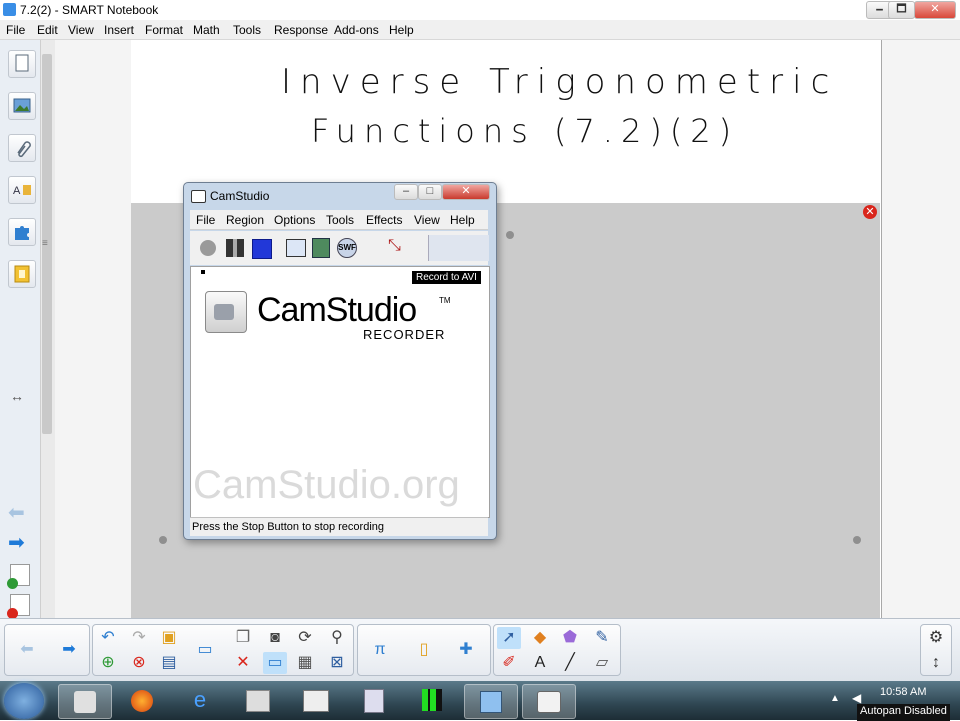  Describe the element at coordinates (462, 220) in the screenshot. I see `cam-menu-help: Help` at that location.